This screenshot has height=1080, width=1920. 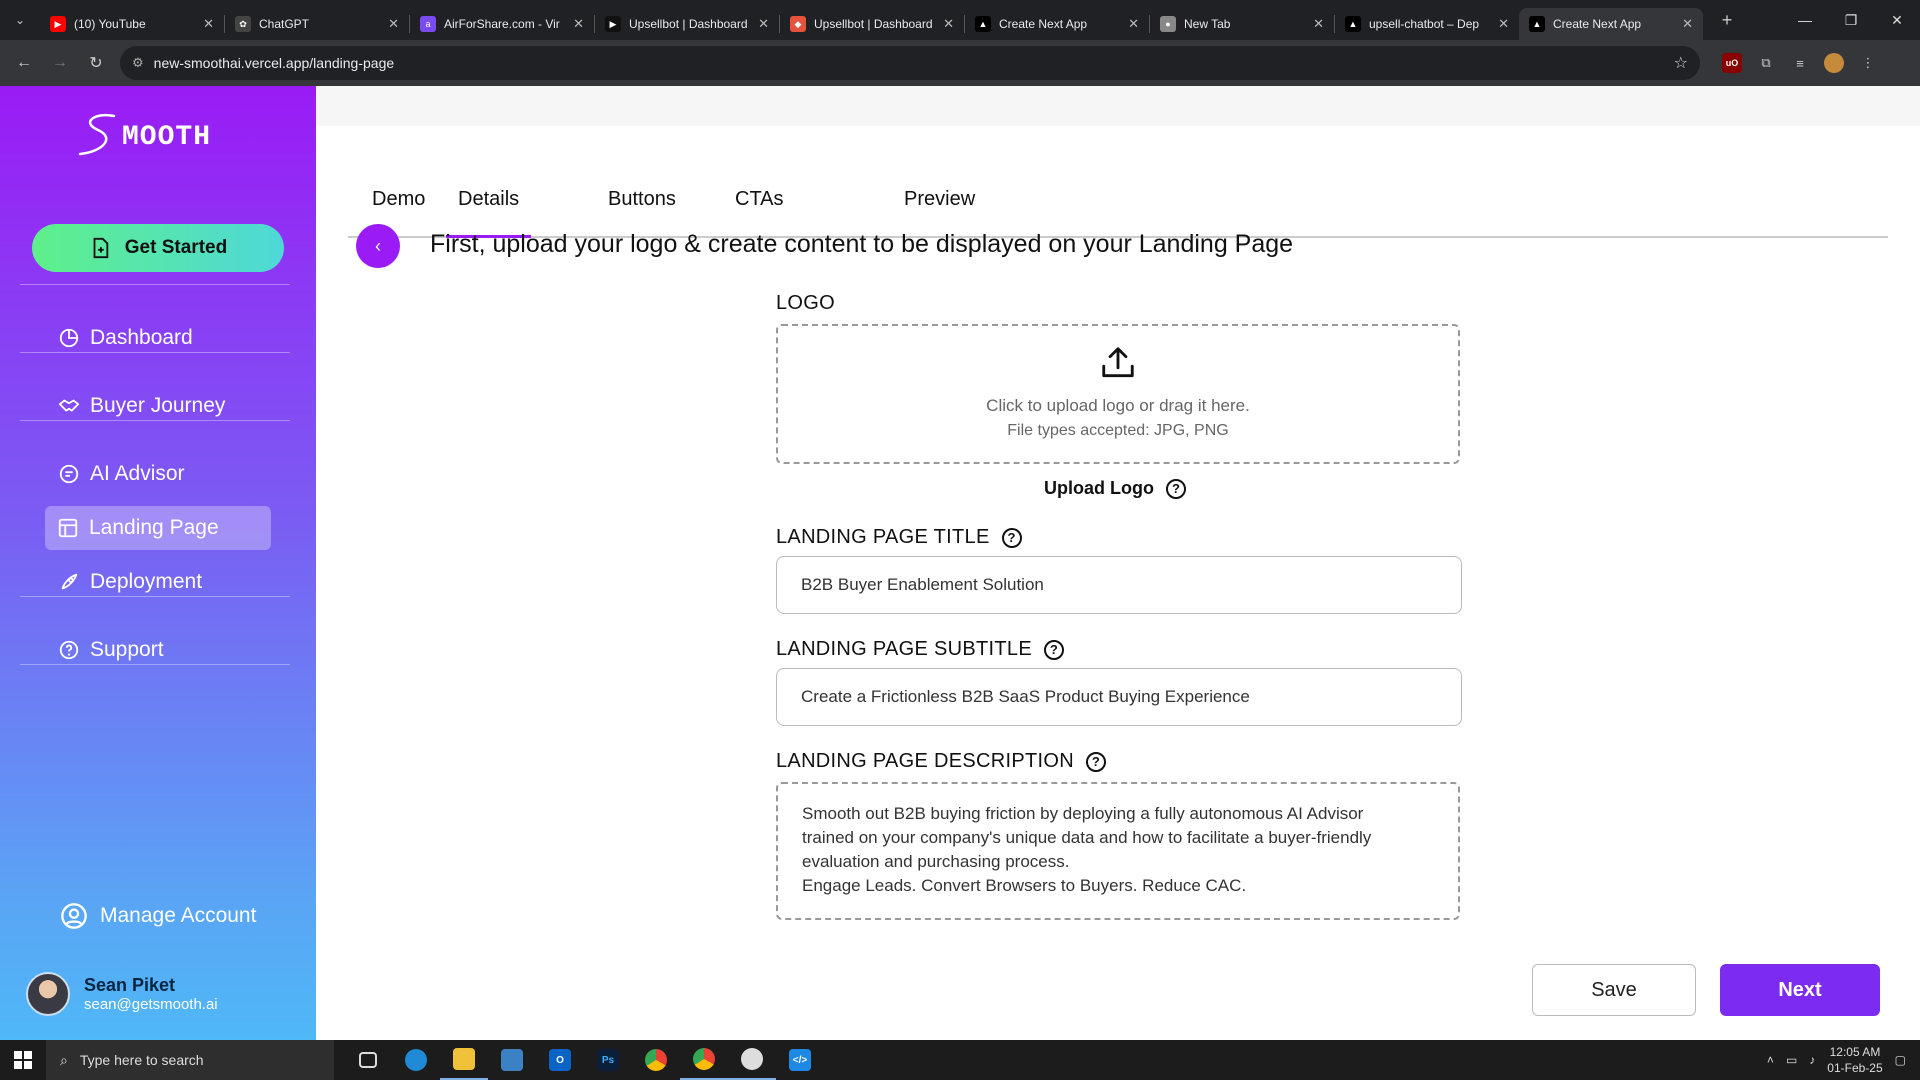 What do you see at coordinates (883, 537) in the screenshot?
I see `title-label-text: LANDING PAGE TITLE` at bounding box center [883, 537].